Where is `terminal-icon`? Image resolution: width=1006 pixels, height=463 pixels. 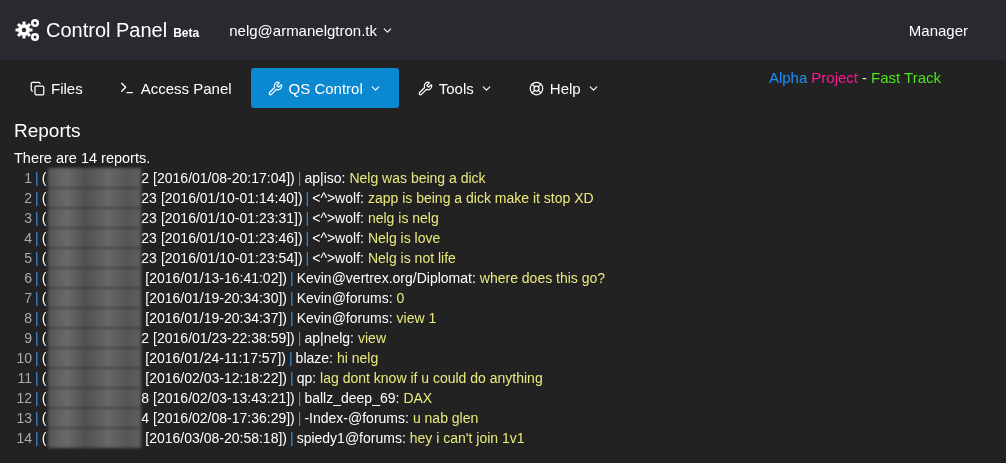
terminal-icon is located at coordinates (126, 88).